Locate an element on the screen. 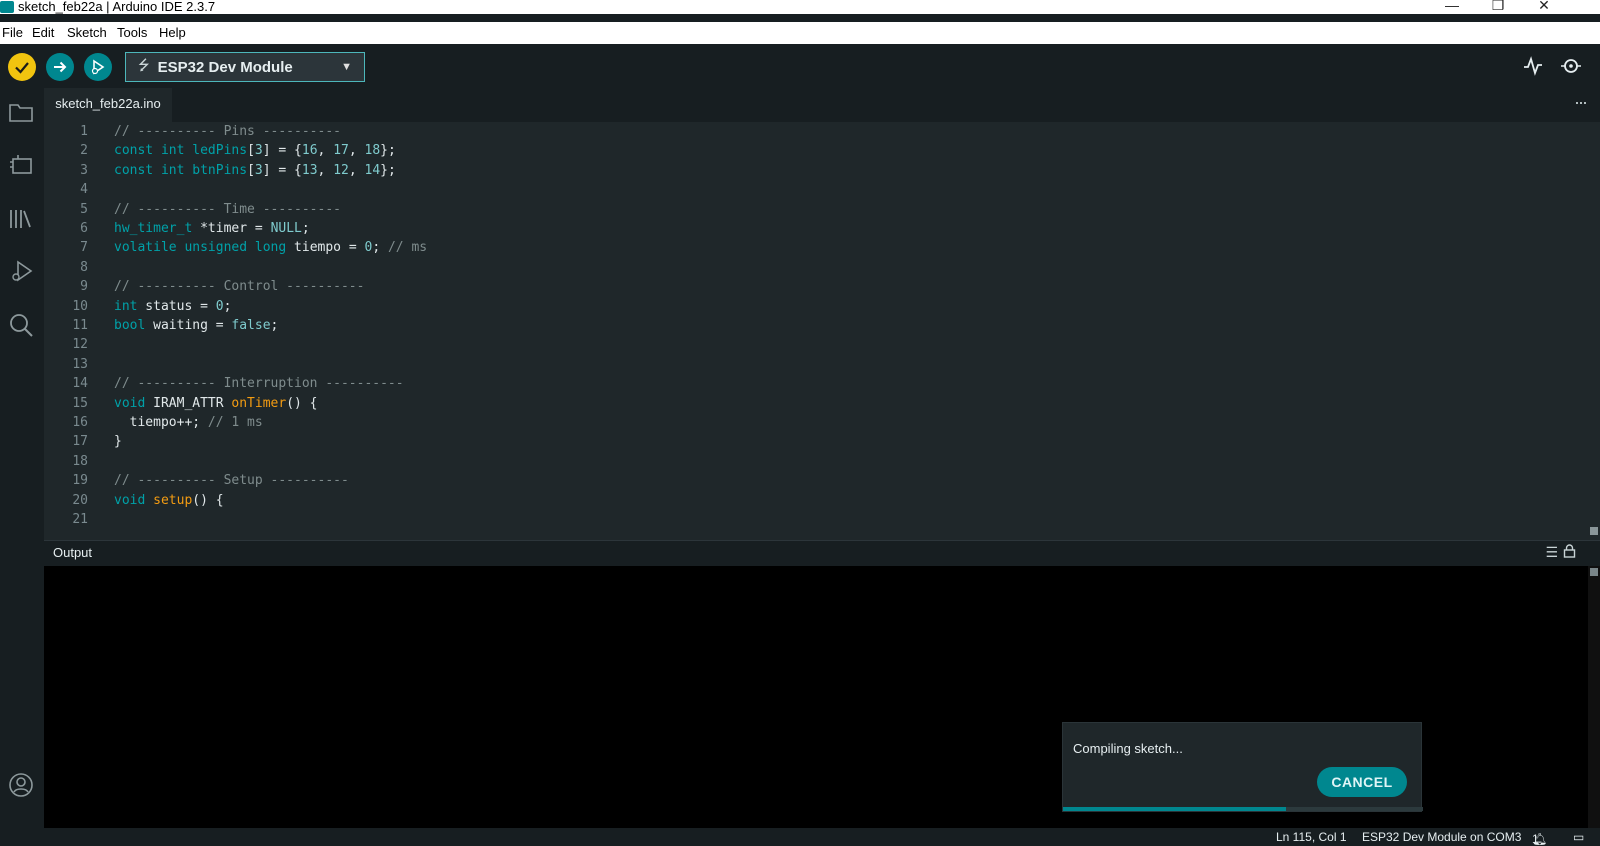 The width and height of the screenshot is (1600, 846). code-line: 16 tiempo++; // 1 ms is located at coordinates (794, 423).